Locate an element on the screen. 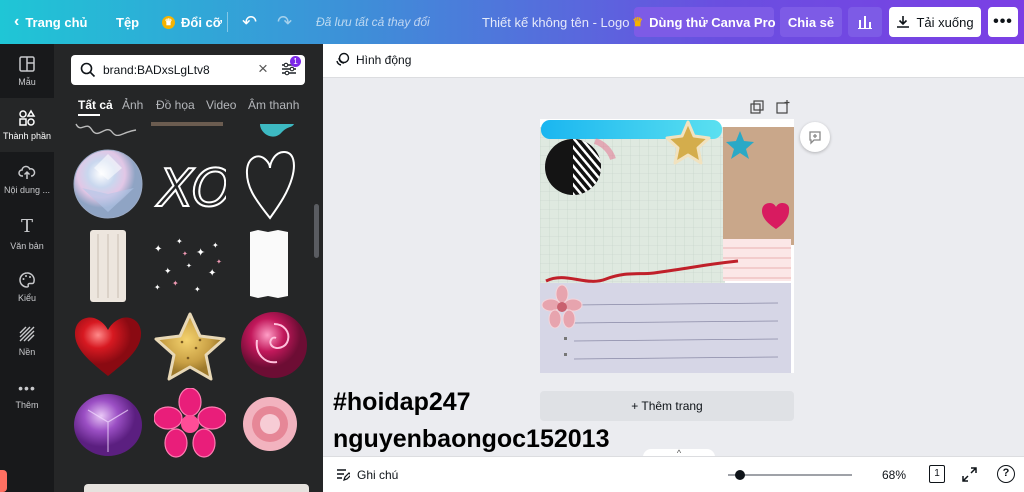 Image resolution: width=1024 pixels, height=492 pixels. rail-item-elements: Thành phần is located at coordinates (27, 125).